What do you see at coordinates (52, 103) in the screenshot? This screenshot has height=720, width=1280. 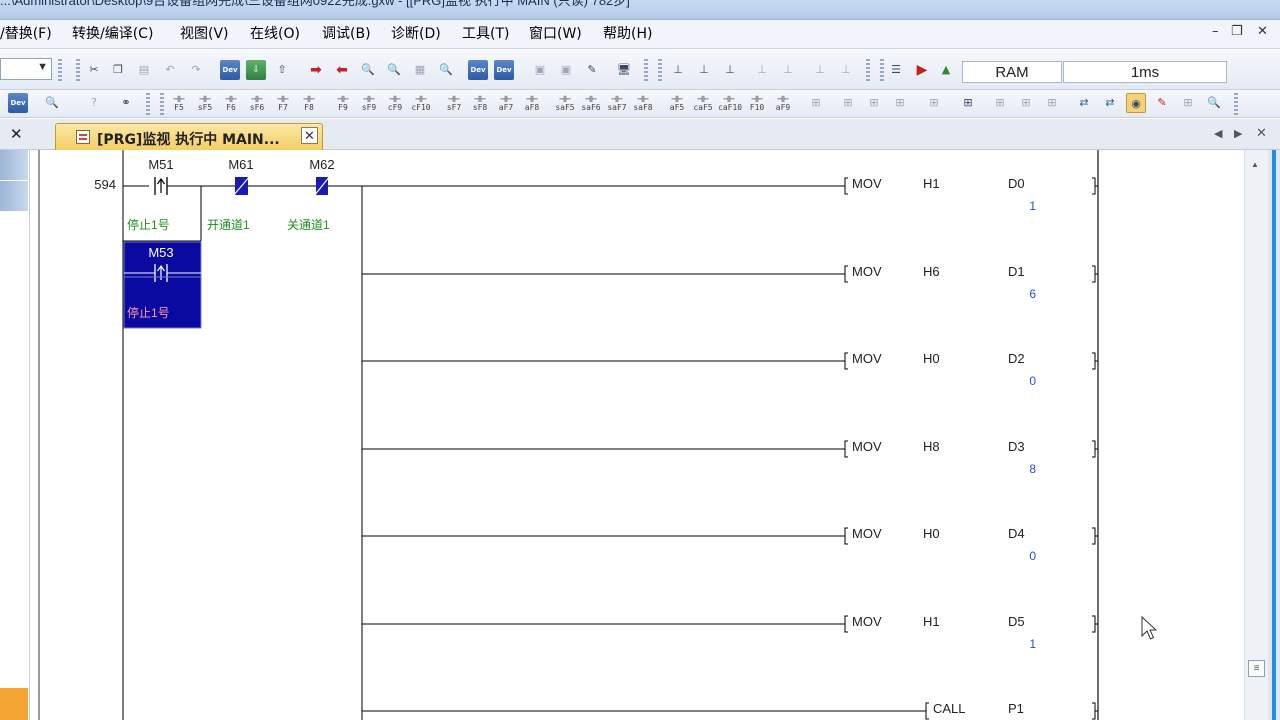 I see `search-icon: 🔍` at bounding box center [52, 103].